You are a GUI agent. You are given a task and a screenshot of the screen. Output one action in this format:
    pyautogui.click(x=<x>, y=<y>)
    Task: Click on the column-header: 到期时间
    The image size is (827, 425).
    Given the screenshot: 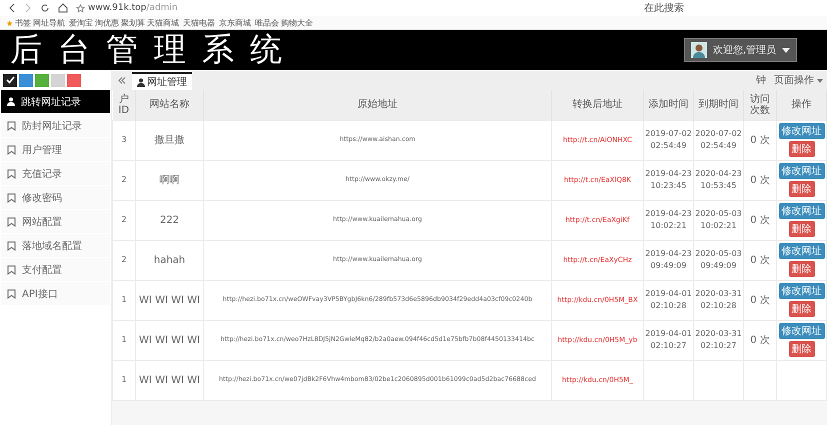 What is the action you would take?
    pyautogui.click(x=719, y=105)
    